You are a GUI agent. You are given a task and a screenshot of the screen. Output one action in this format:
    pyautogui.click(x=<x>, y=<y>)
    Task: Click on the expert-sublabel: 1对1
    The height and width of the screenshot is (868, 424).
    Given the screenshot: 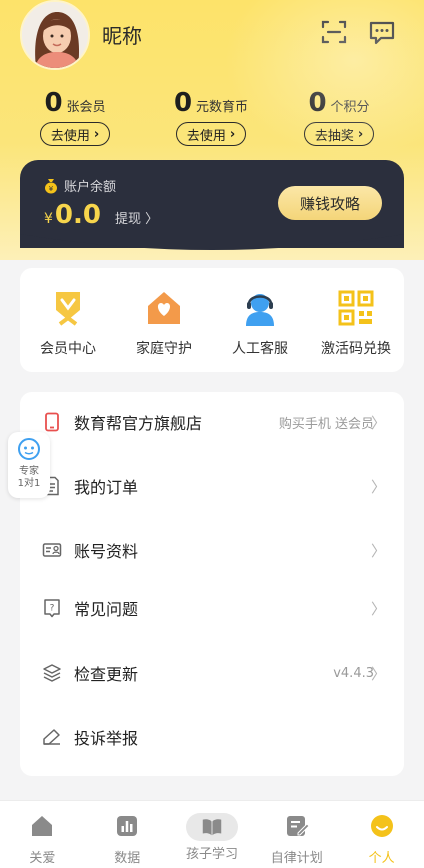 What is the action you would take?
    pyautogui.click(x=29, y=483)
    